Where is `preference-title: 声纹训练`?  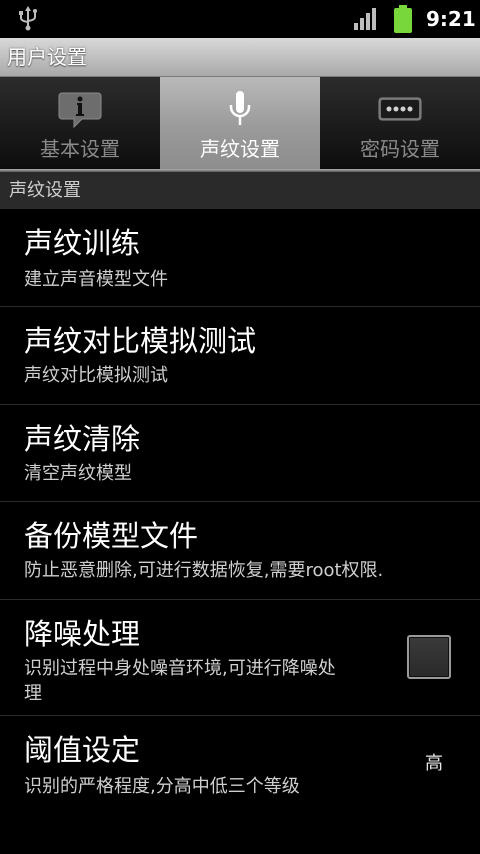
preference-title: 声纹训练 is located at coordinates (82, 243).